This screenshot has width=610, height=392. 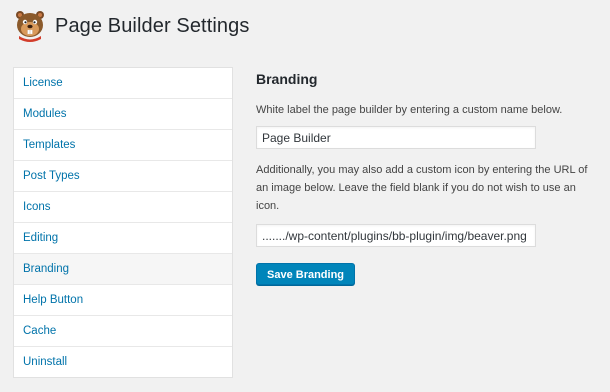 What do you see at coordinates (123, 83) in the screenshot?
I see `sidebar-item-license: License` at bounding box center [123, 83].